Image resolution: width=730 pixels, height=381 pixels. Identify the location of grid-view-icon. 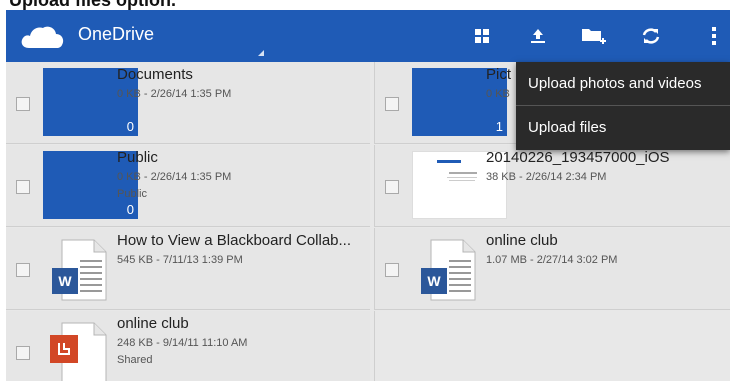
(482, 36).